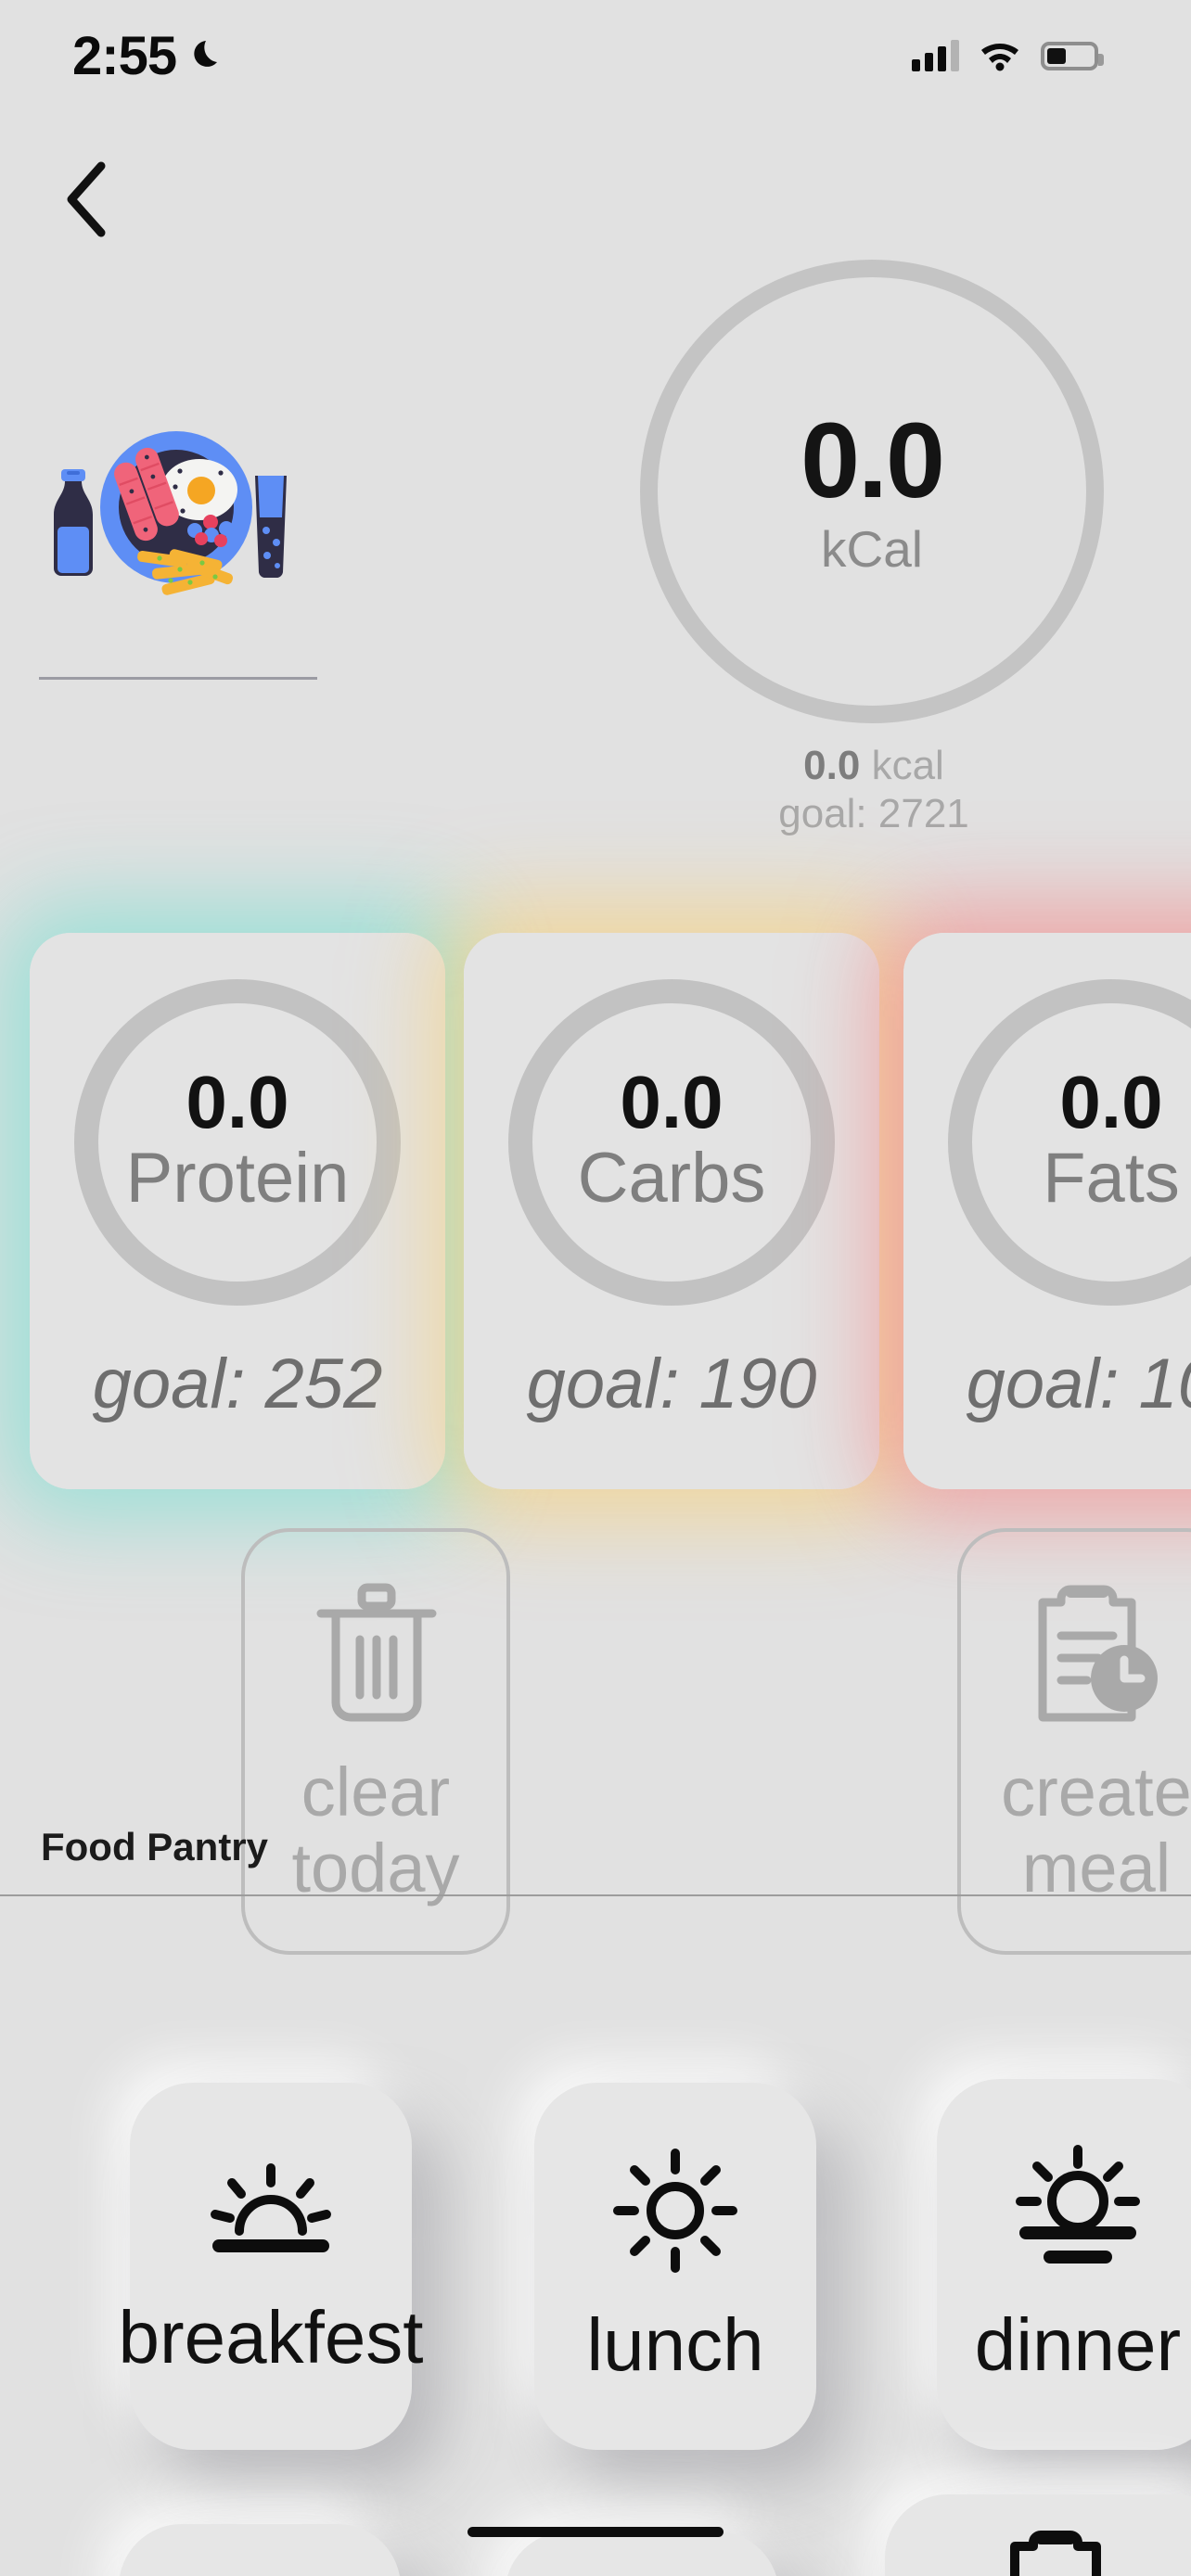  Describe the element at coordinates (872, 461) in the screenshot. I see `calorie-value: 0.0` at that location.